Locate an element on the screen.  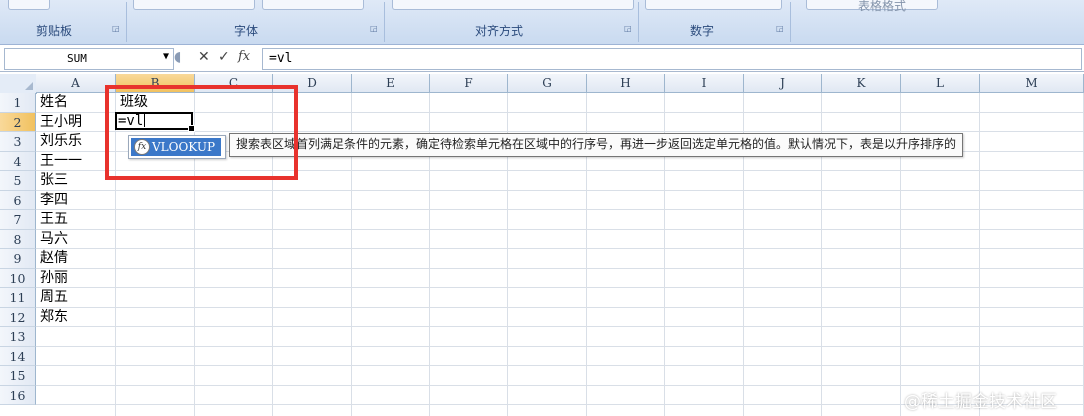
highlight-box is located at coordinates (201, 132).